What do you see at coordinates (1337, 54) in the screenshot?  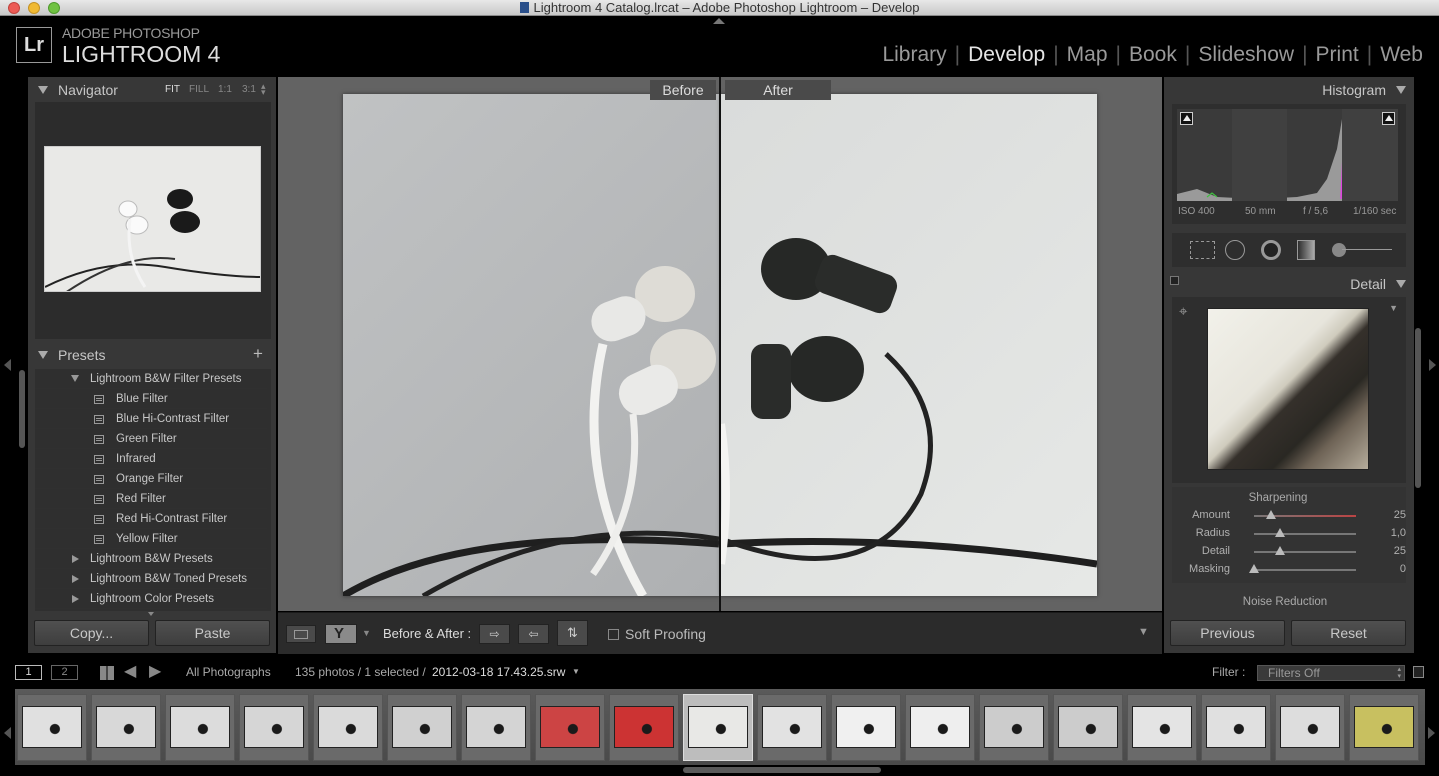 I see `module-print: Print` at bounding box center [1337, 54].